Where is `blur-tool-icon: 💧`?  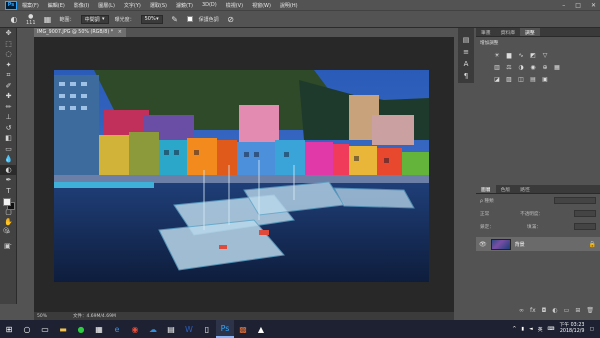 blur-tool-icon: 💧 is located at coordinates (8, 159).